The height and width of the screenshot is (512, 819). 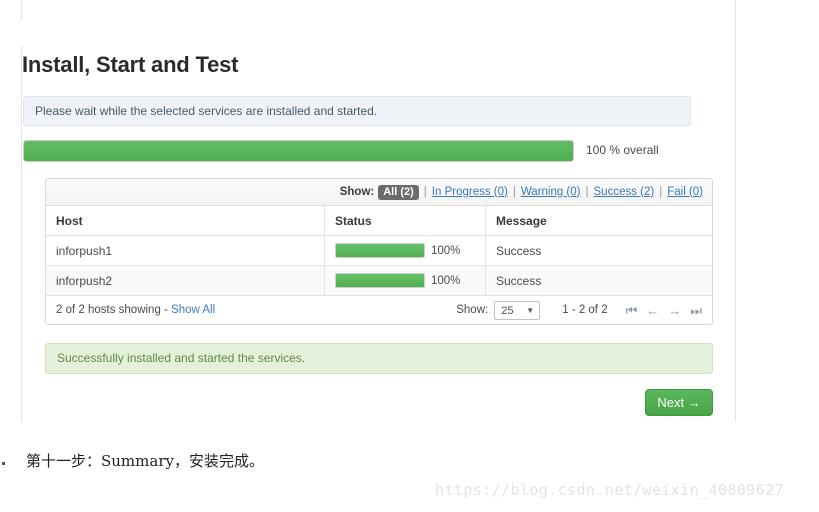 I want to click on caption-bullet, so click(x=3, y=463).